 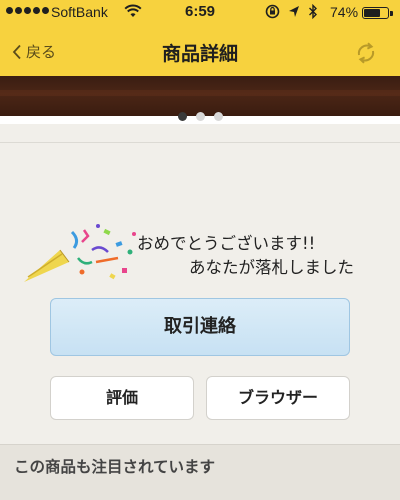 I want to click on winning-bid-message: おめでとうございます!! あなたが落札しました, so click(x=245, y=256).